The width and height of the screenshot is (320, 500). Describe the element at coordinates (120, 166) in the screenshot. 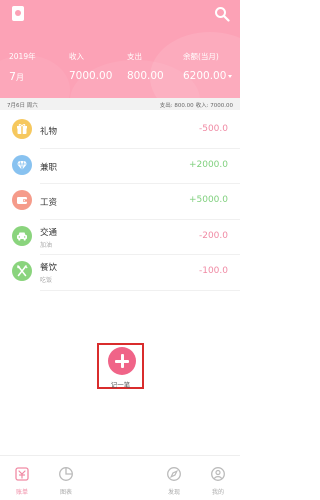

I see `record-item-parttime: 兼职 +2000.0` at that location.